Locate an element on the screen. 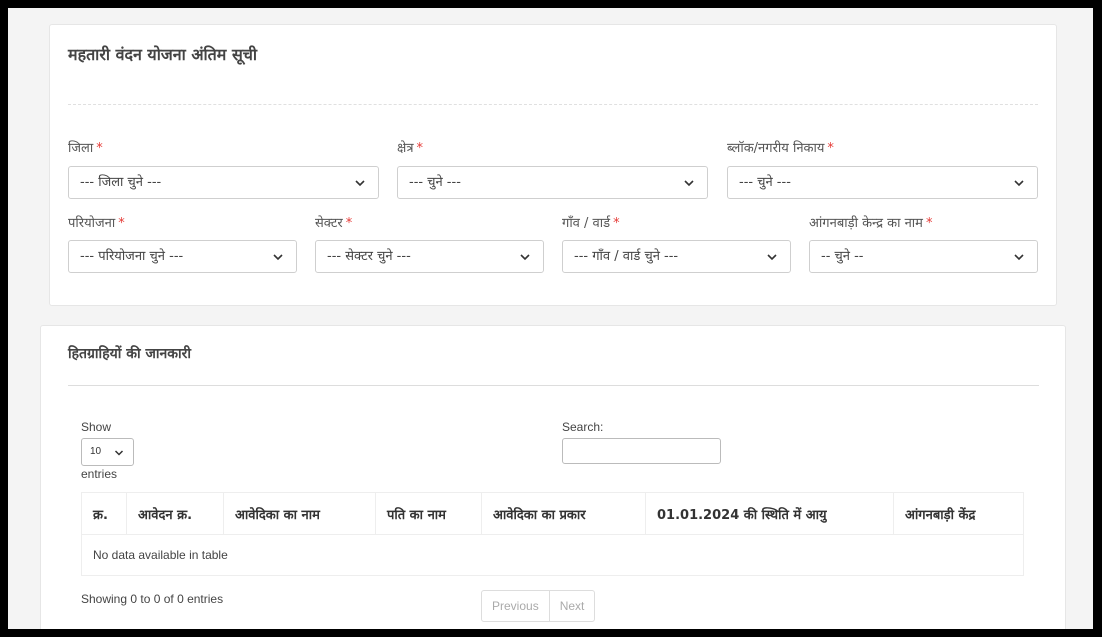 The height and width of the screenshot is (637, 1102). column-header: पति का नाम is located at coordinates (428, 513).